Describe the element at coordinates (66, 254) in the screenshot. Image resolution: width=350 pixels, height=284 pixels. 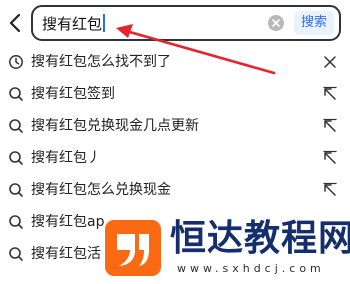
I see `suggestion-label: 搜有红包活` at that location.